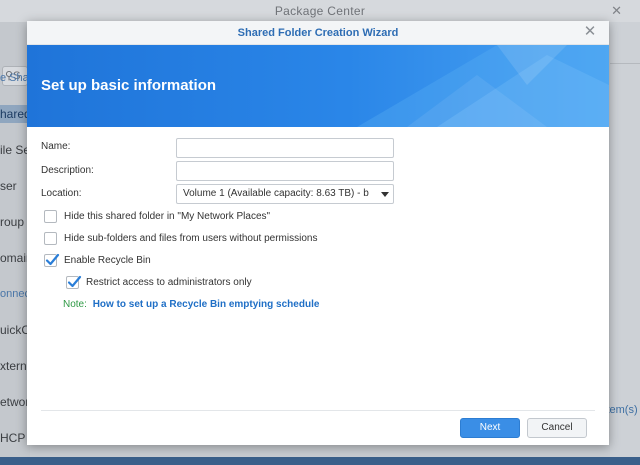 This screenshot has width=640, height=465. I want to click on location-label: Location:, so click(61, 193).